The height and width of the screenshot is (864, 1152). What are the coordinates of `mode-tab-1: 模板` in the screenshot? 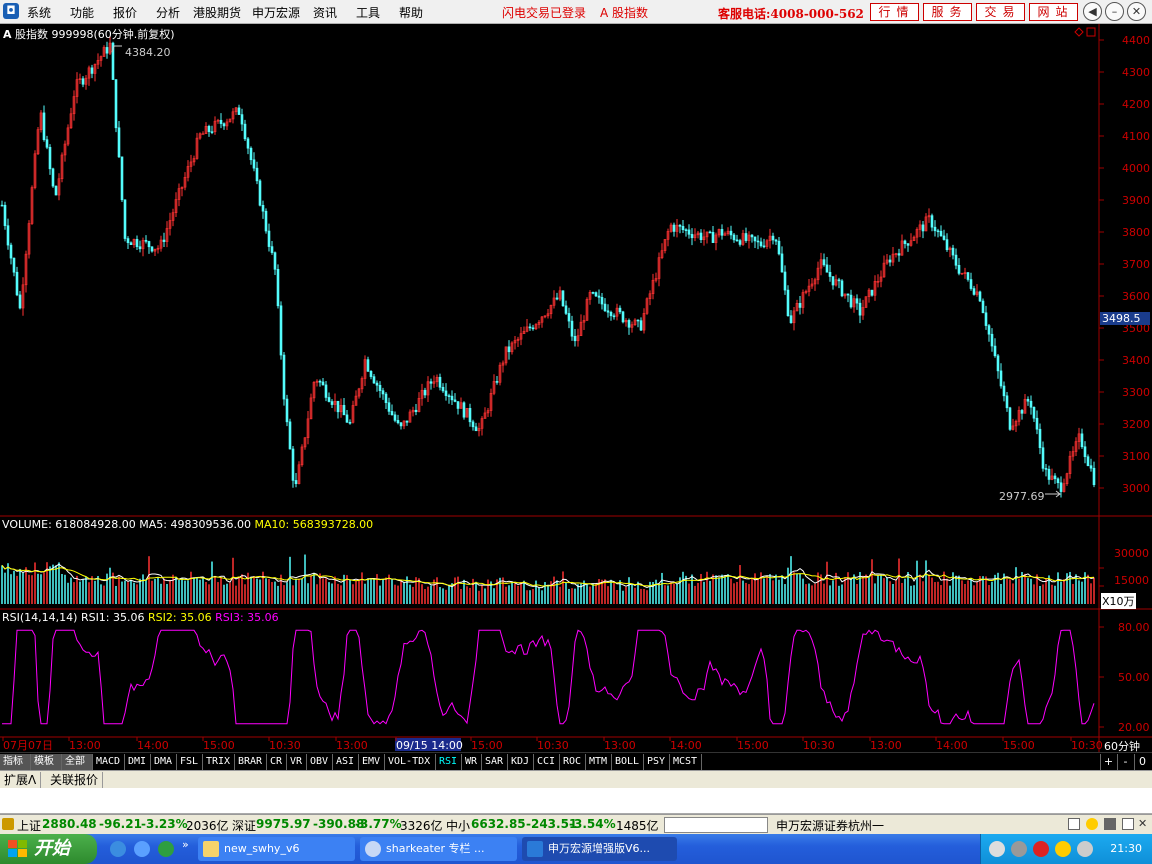 It's located at (46, 762).